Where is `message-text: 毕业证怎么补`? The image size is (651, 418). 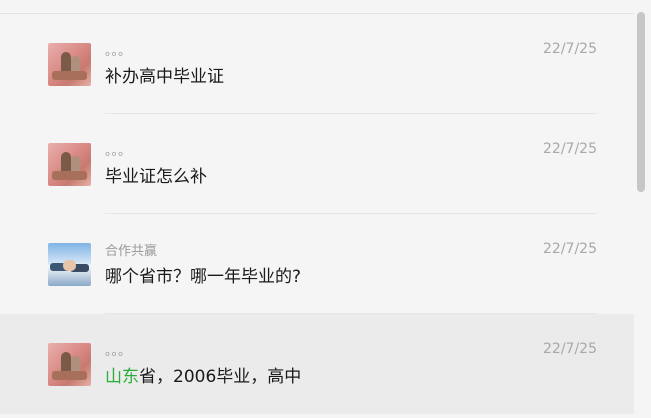 message-text: 毕业证怎么补 is located at coordinates (156, 177).